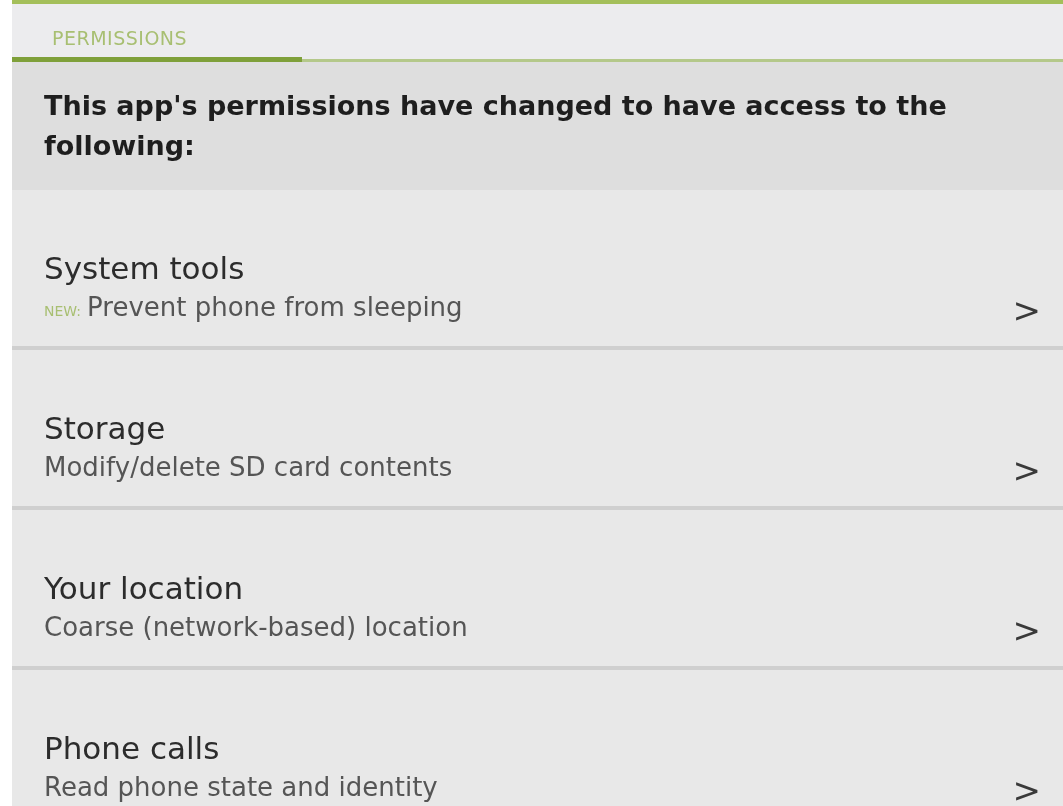 The image size is (1063, 806). What do you see at coordinates (144, 588) in the screenshot?
I see `permission-title: Your location` at bounding box center [144, 588].